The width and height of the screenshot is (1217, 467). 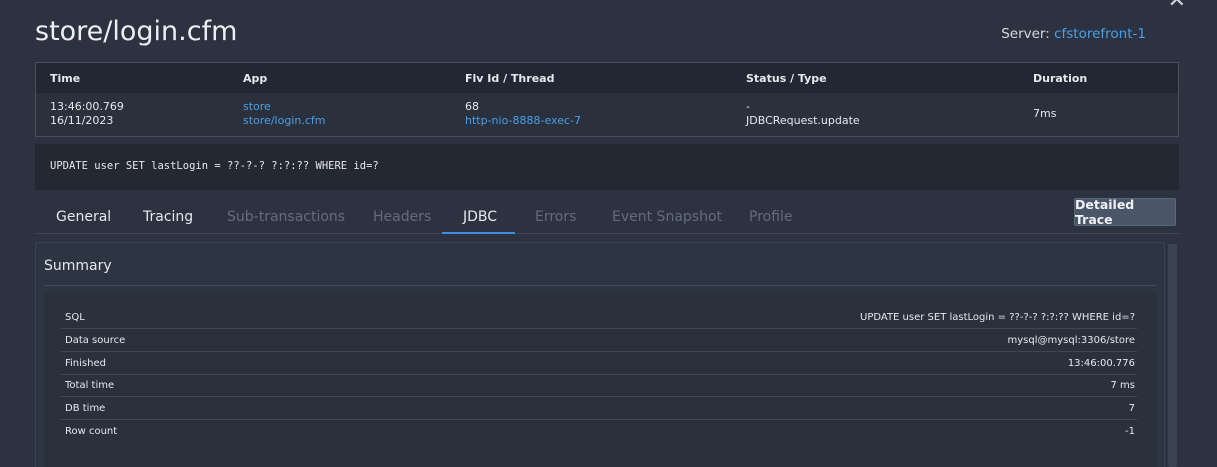 What do you see at coordinates (65, 78) in the screenshot?
I see `header-time: Time` at bounding box center [65, 78].